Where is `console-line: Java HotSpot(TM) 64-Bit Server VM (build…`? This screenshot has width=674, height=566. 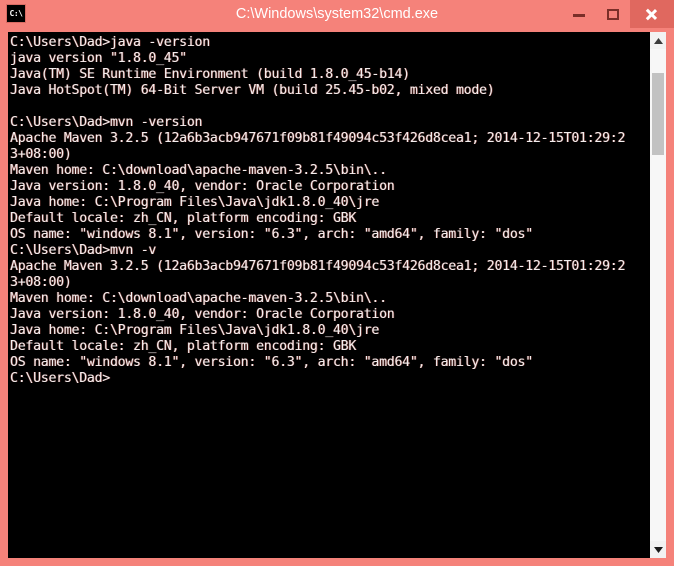 console-line: Java HotSpot(TM) 64-Bit Server VM (build… is located at coordinates (252, 90).